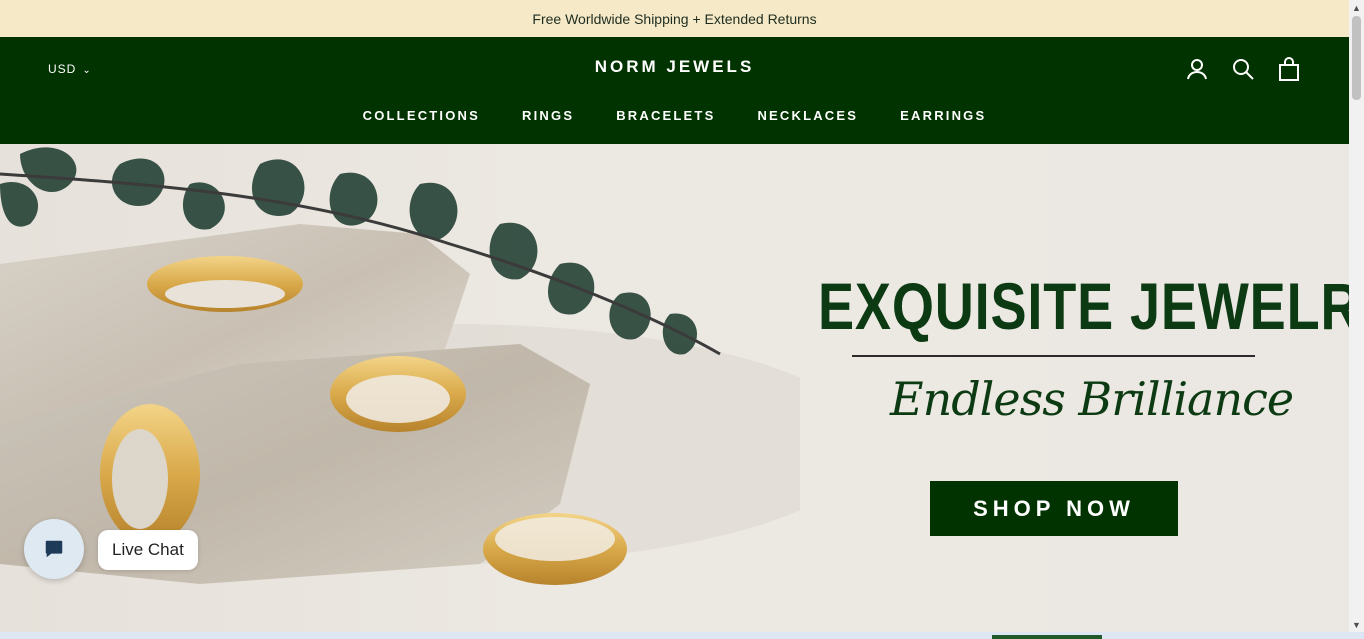 This screenshot has height=639, width=1364. What do you see at coordinates (1083, 306) in the screenshot?
I see `hero-title: EXQUISITE JEWELRY` at bounding box center [1083, 306].